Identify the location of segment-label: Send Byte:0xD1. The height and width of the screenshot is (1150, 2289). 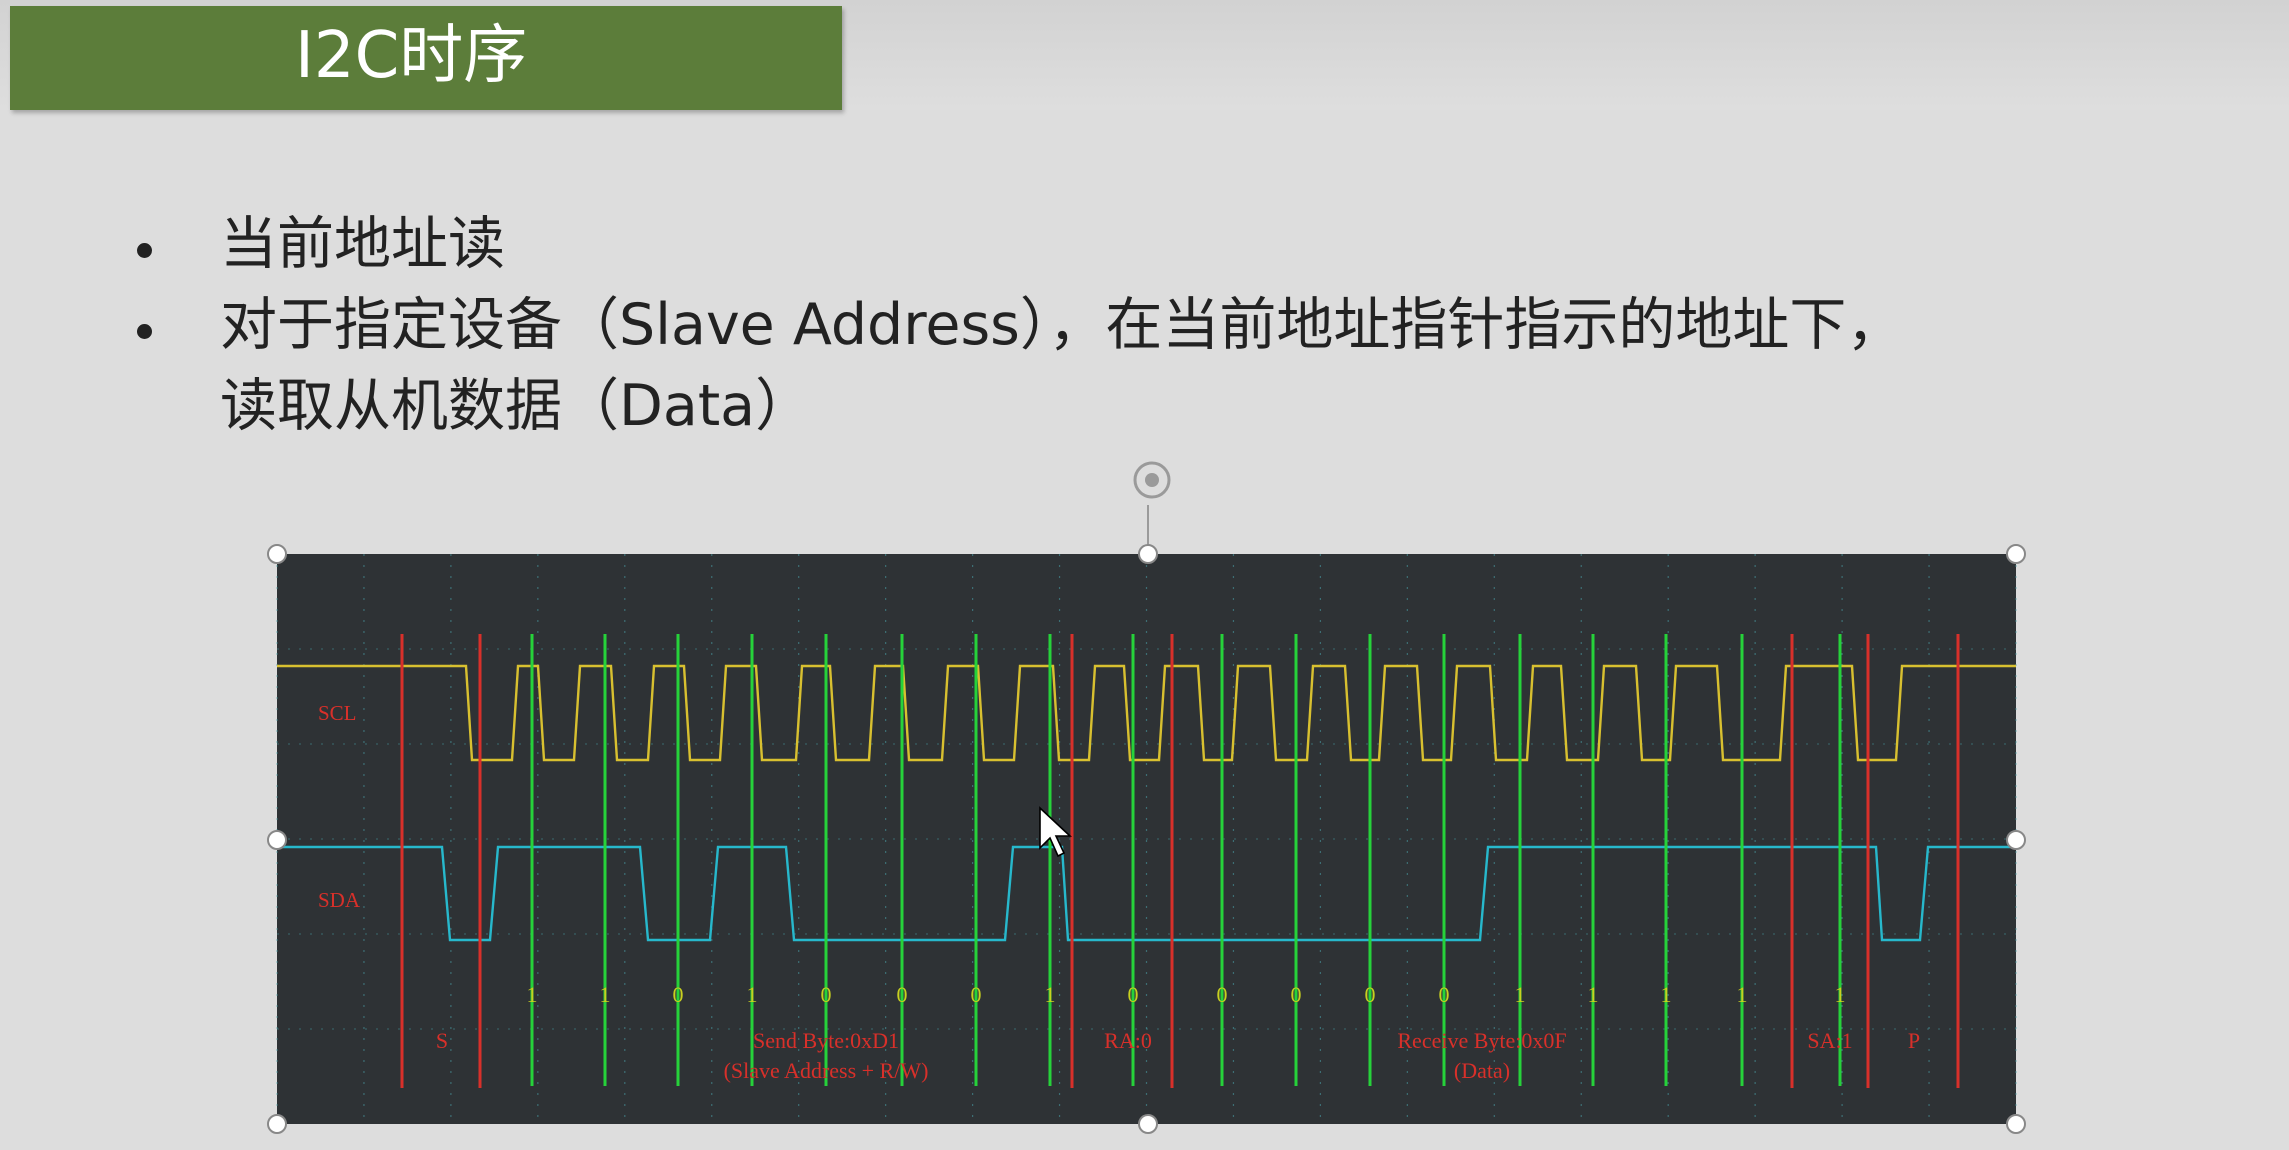
(826, 1040).